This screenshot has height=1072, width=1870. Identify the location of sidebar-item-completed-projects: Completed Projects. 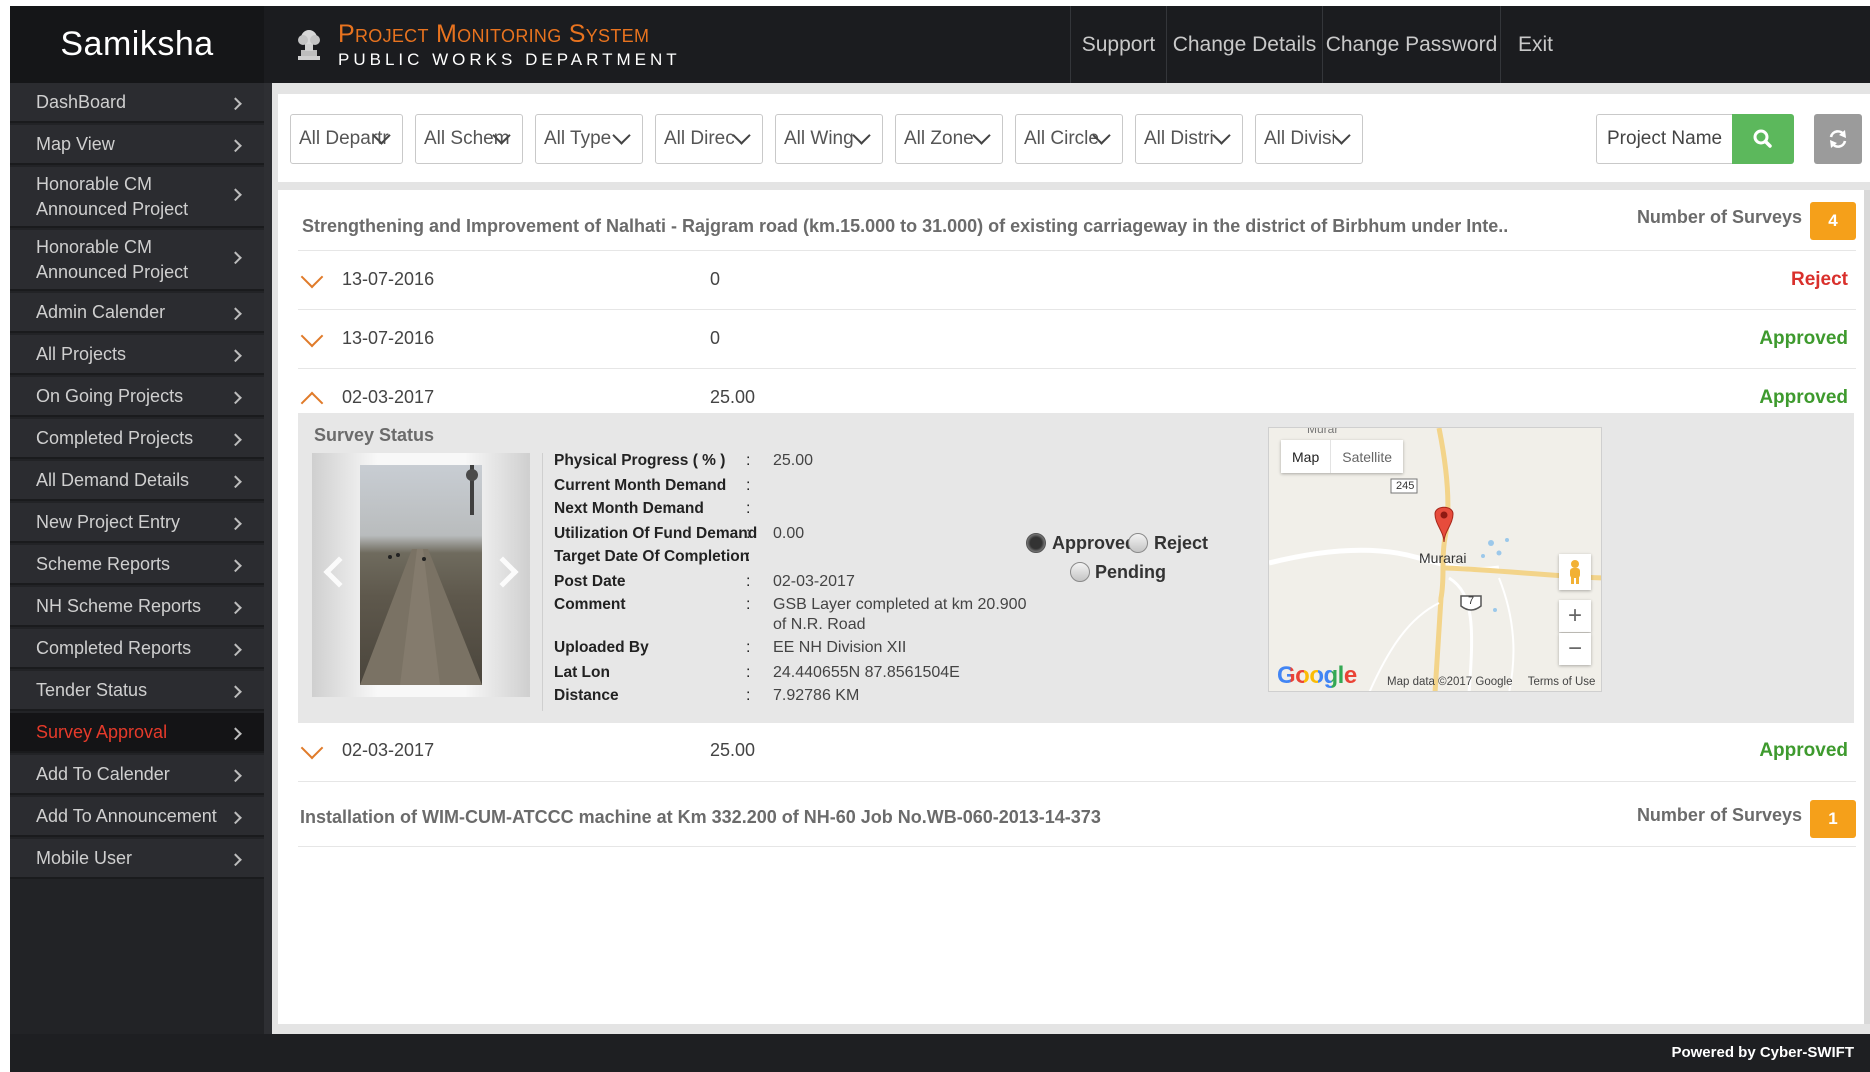
(137, 439).